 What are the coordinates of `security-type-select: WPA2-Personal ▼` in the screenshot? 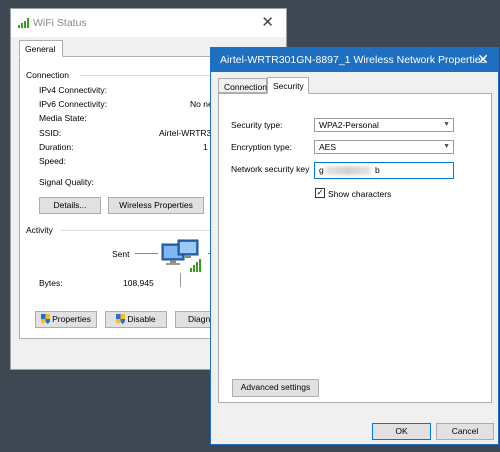 It's located at (384, 125).